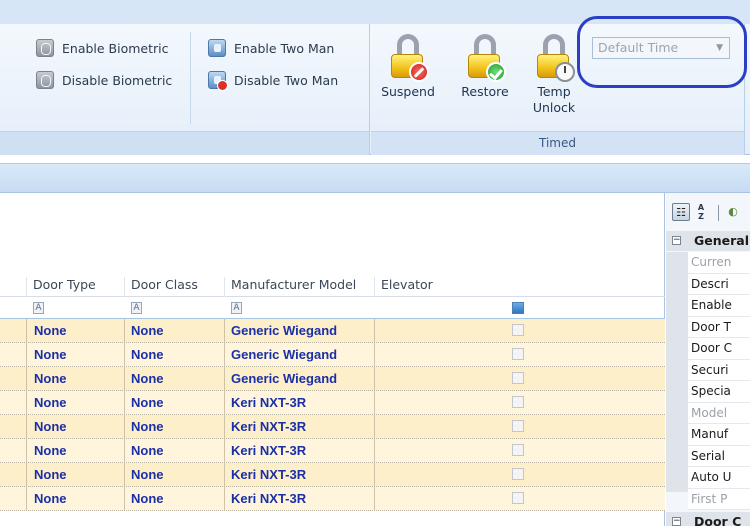 The width and height of the screenshot is (750, 526). I want to click on property-item: Descri, so click(719, 284).